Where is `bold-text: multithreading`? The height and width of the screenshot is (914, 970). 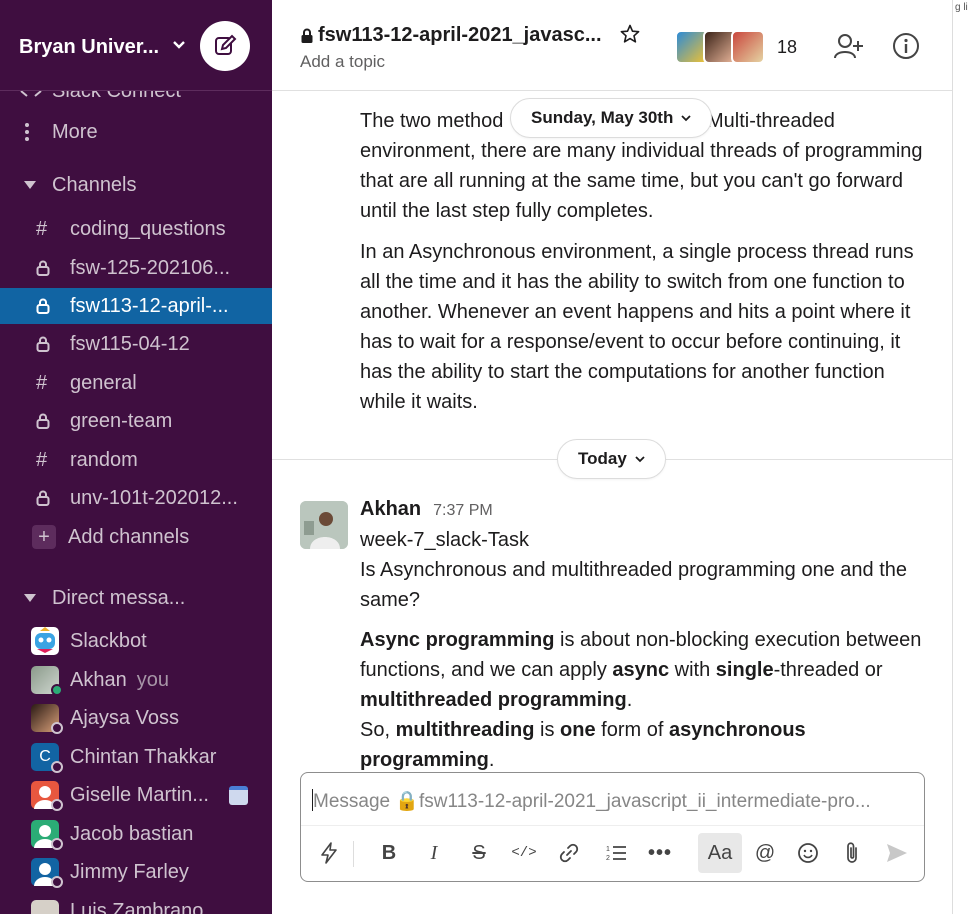
bold-text: multithreading is located at coordinates (465, 730).